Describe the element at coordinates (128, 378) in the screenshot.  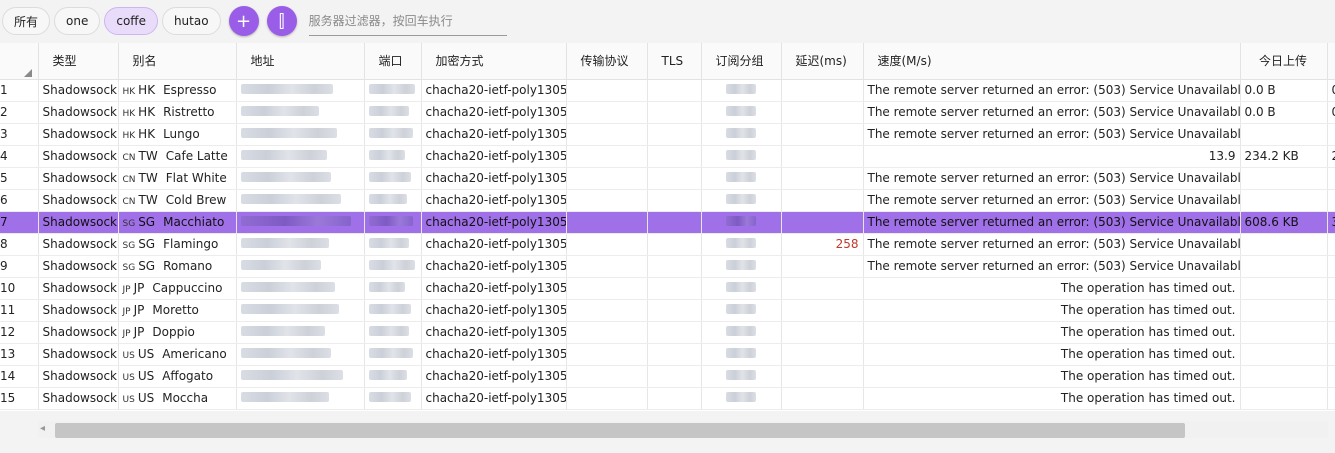
I see `flag-icon: US` at that location.